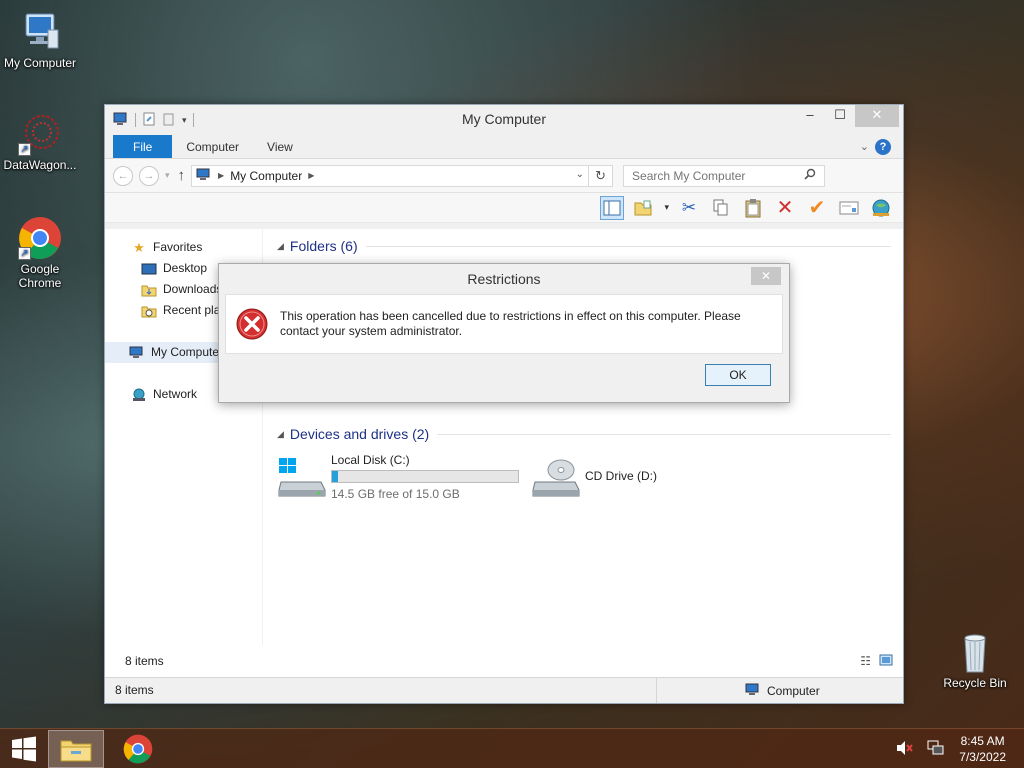  I want to click on title-bar: ▾ My Computer – ☐ ✕, so click(504, 120).